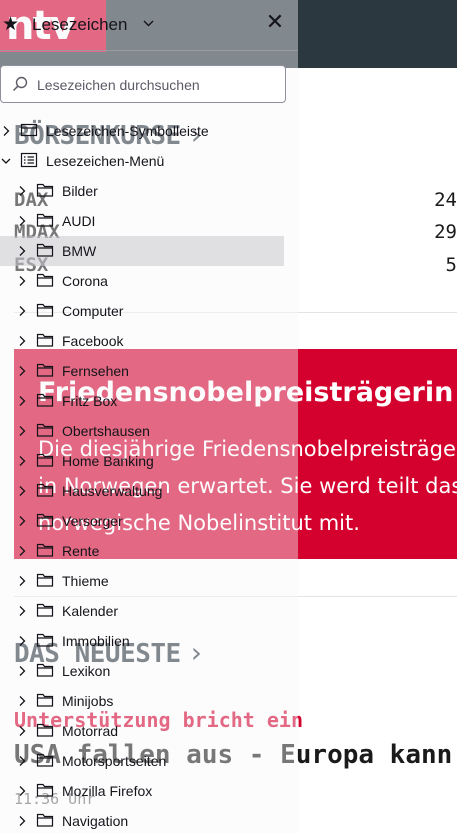 This screenshot has width=457, height=833. Describe the element at coordinates (86, 671) in the screenshot. I see `bookmark-label: Lexikon` at that location.